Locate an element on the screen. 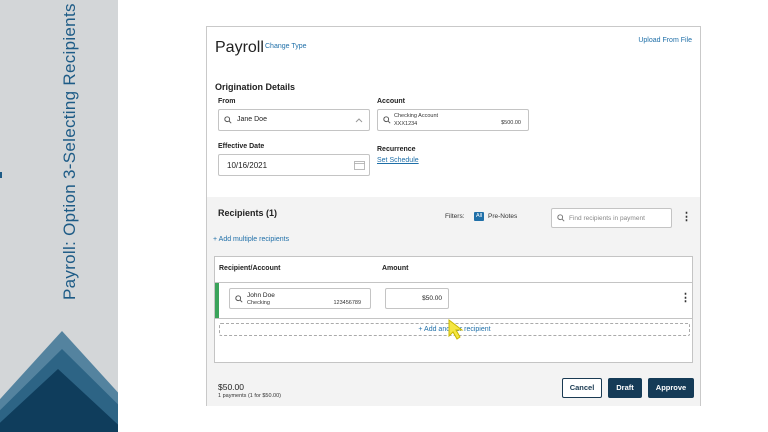  divider is located at coordinates (453, 282).